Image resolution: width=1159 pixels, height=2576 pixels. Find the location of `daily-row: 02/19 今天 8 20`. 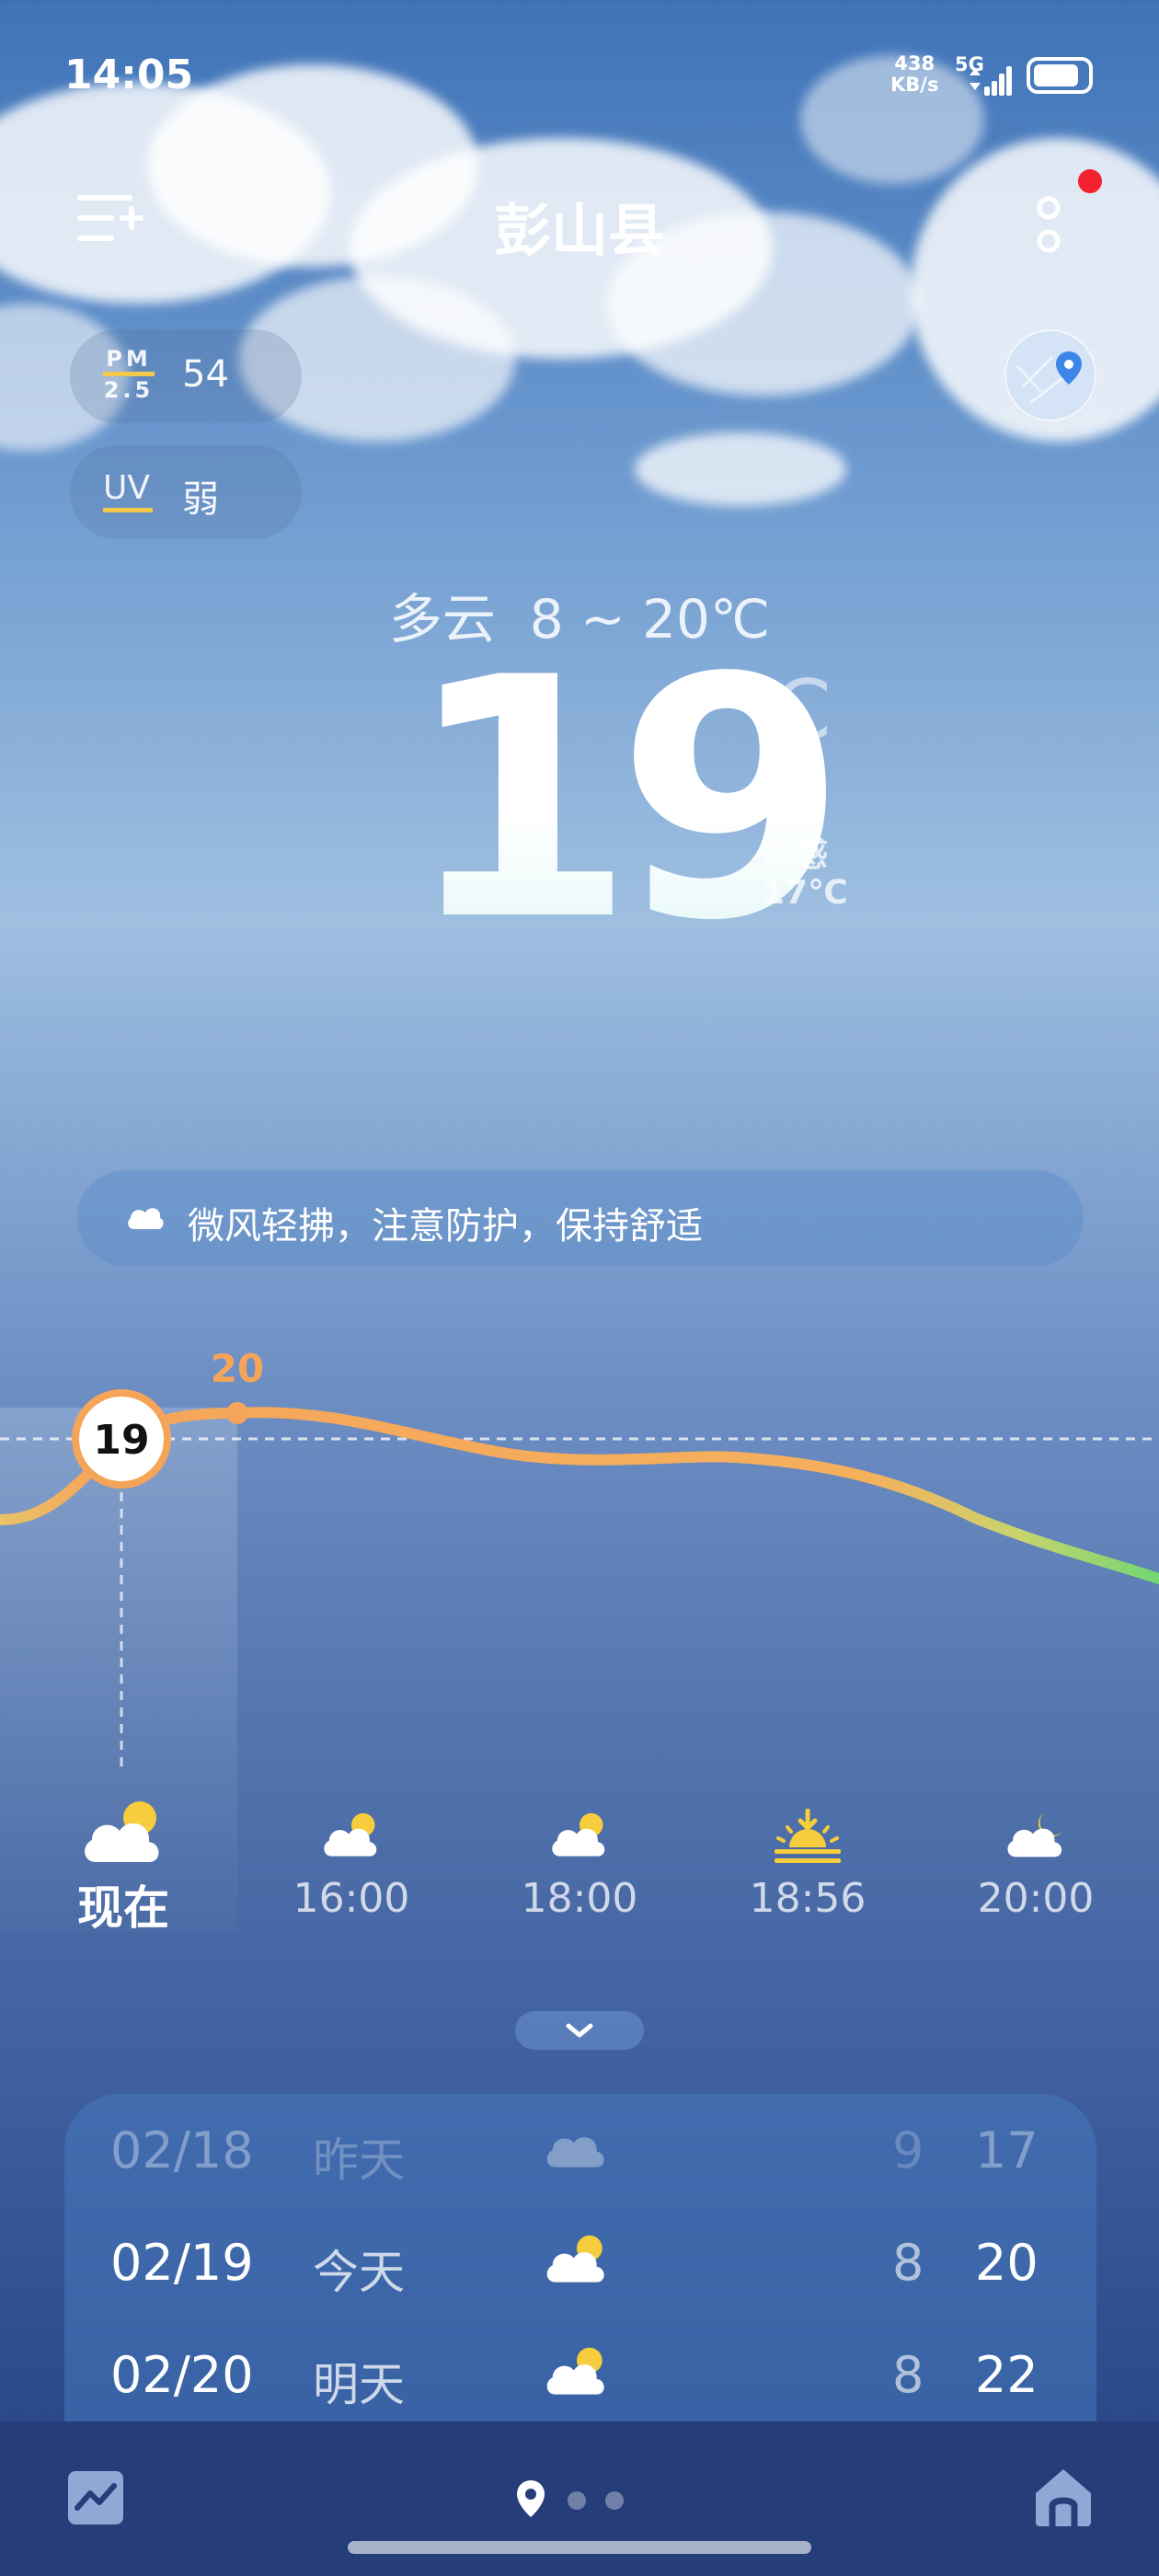

daily-row: 02/19 今天 8 20 is located at coordinates (580, 2261).